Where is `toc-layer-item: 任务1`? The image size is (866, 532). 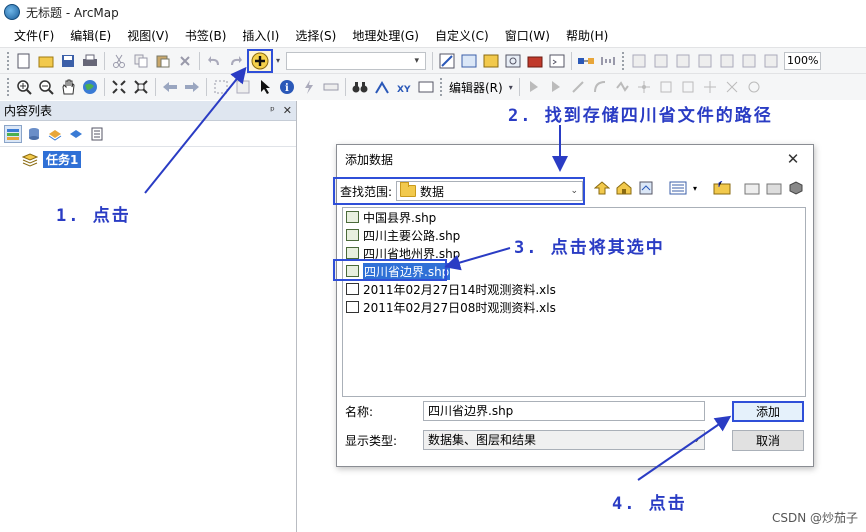 toc-layer-item: 任务1 is located at coordinates (52, 159).